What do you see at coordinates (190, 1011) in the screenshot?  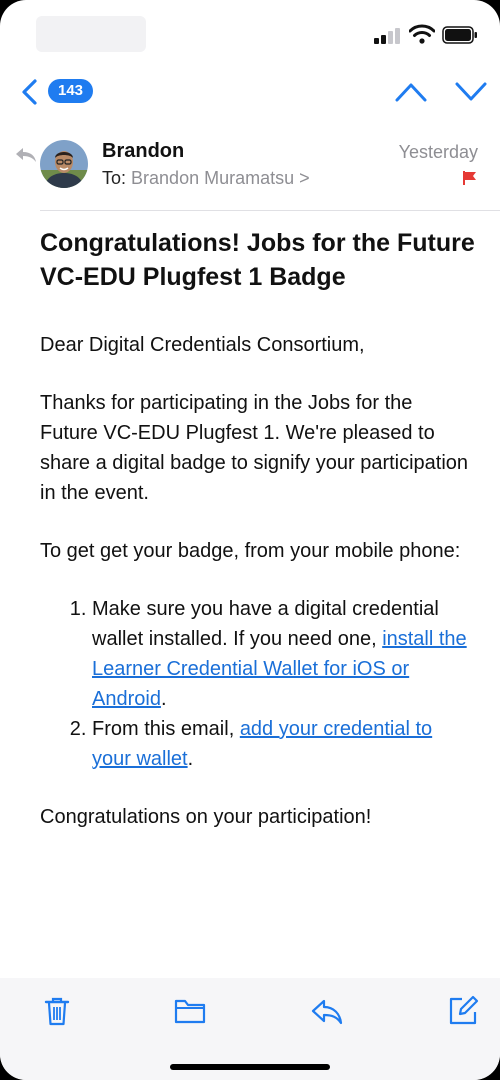 I see `folder-icon` at bounding box center [190, 1011].